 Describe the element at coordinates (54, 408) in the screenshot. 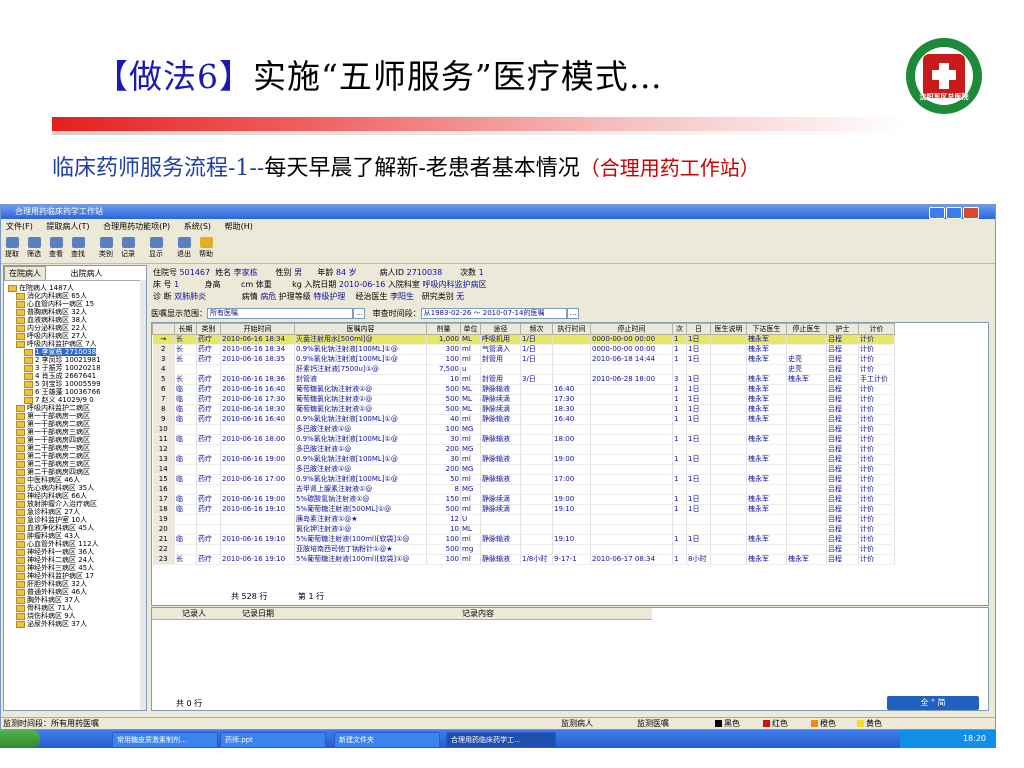

I see `tree-node: 呼吸内科监护二病区` at that location.